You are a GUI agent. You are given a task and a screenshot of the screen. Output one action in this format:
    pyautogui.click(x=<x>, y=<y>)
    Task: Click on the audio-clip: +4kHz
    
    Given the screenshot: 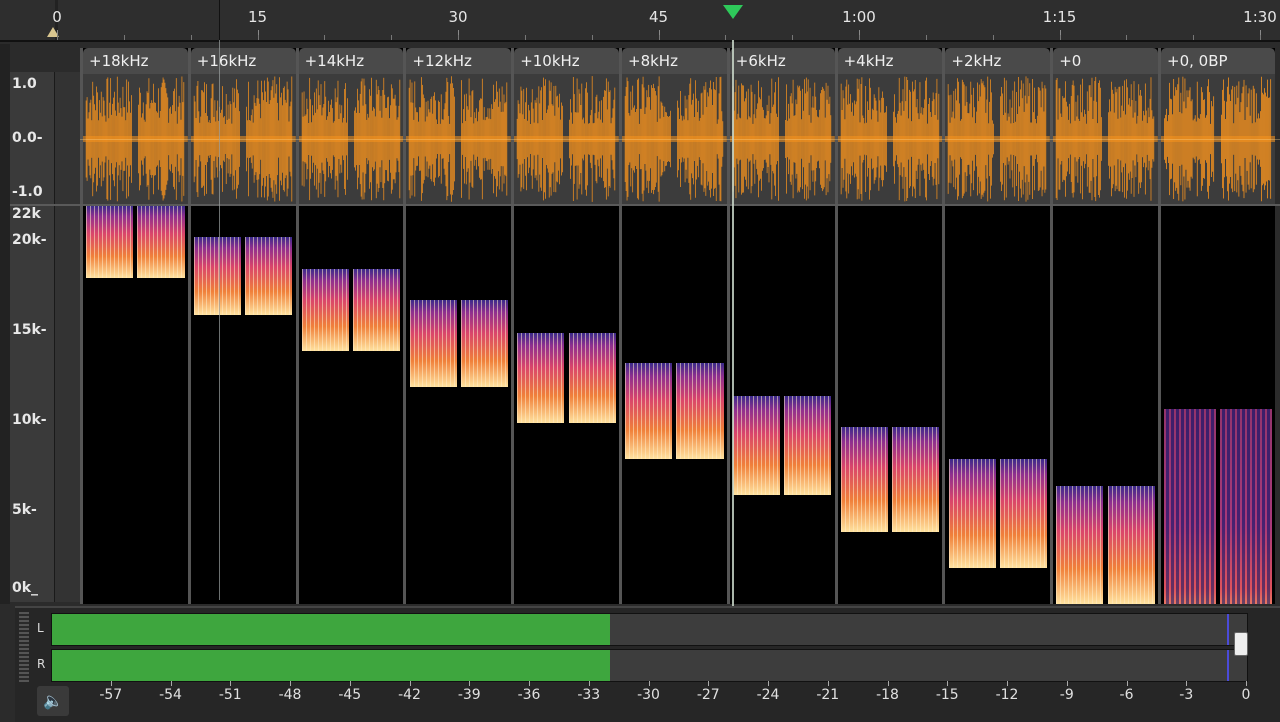 What is the action you would take?
    pyautogui.click(x=888, y=326)
    